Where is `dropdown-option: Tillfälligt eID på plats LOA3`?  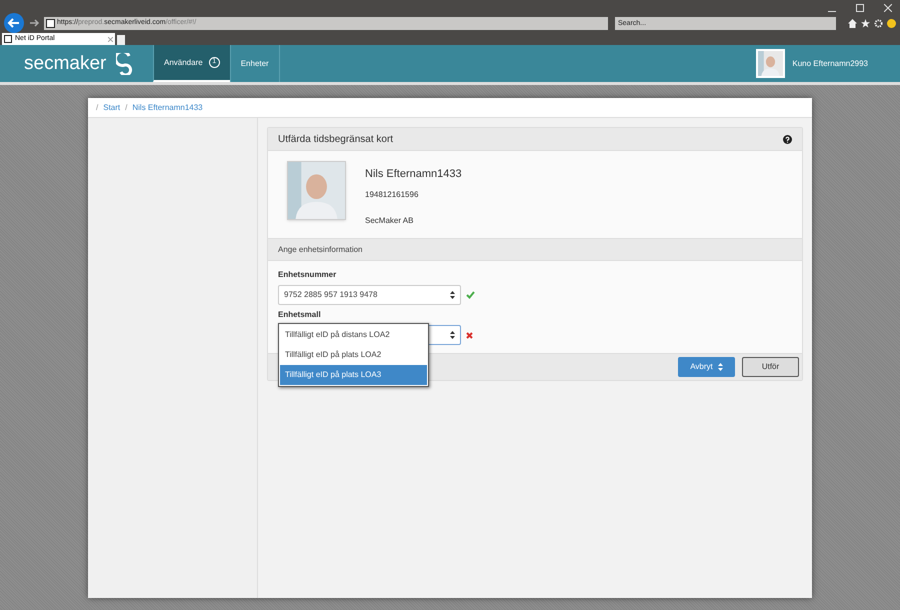
dropdown-option: Tillfälligt eID på plats LOA3 is located at coordinates (353, 375).